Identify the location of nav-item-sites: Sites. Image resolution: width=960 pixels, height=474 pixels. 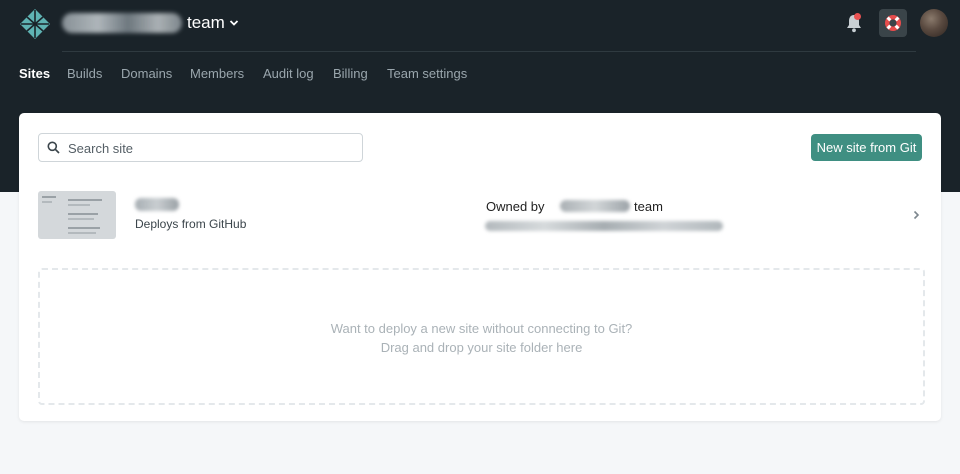
(34, 73).